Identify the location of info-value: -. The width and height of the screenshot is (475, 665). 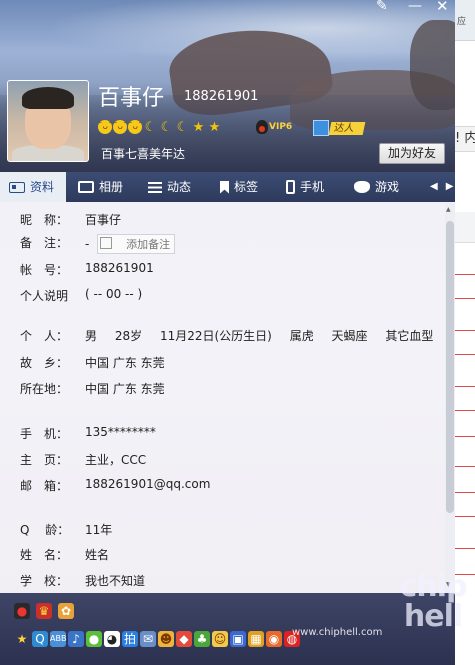
(87, 244).